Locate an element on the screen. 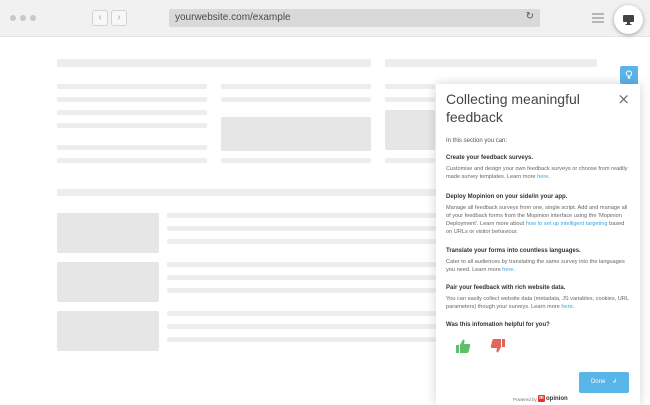 This screenshot has height=405, width=650. hamburger-menu-icon is located at coordinates (598, 19).